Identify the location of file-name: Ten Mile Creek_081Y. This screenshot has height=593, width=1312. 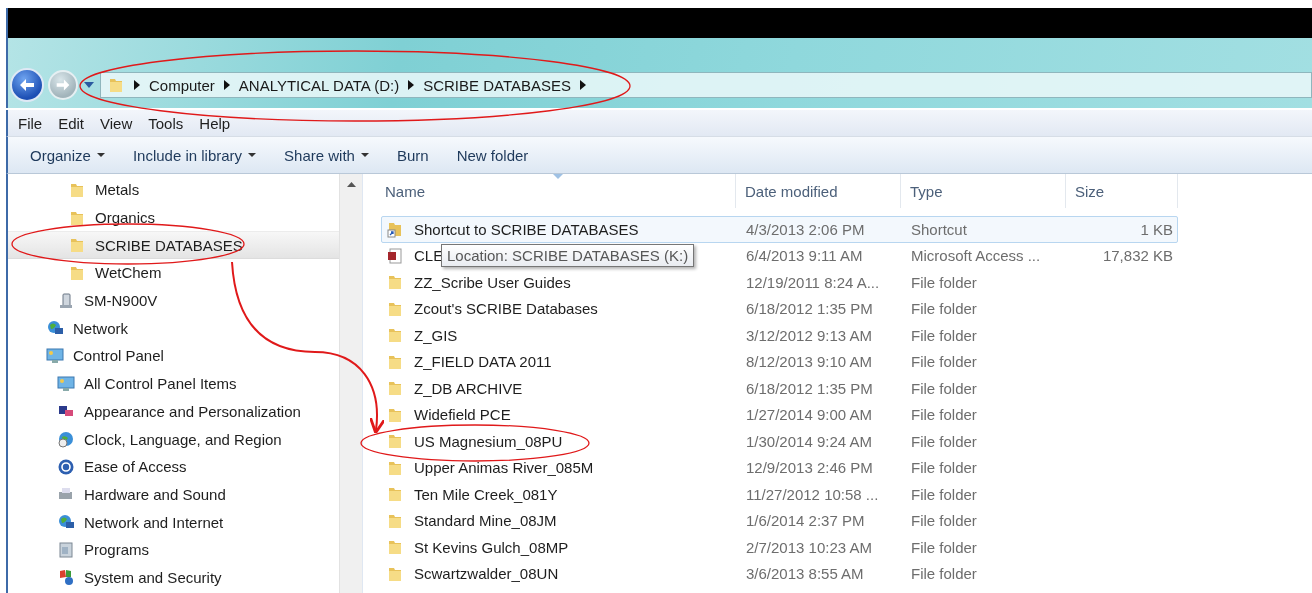
(486, 494).